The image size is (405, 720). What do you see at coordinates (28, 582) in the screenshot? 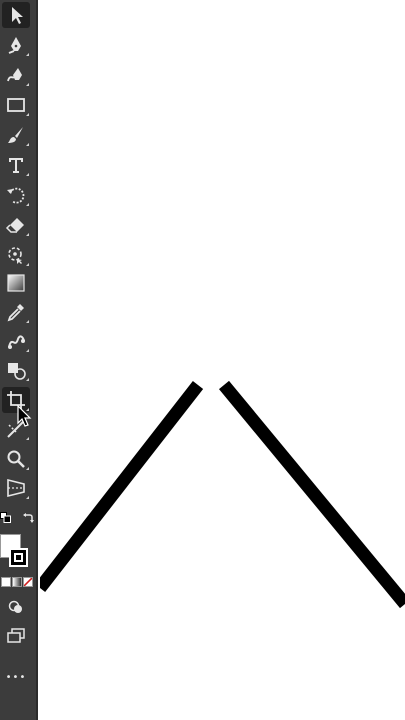
I see `none-mode-button` at bounding box center [28, 582].